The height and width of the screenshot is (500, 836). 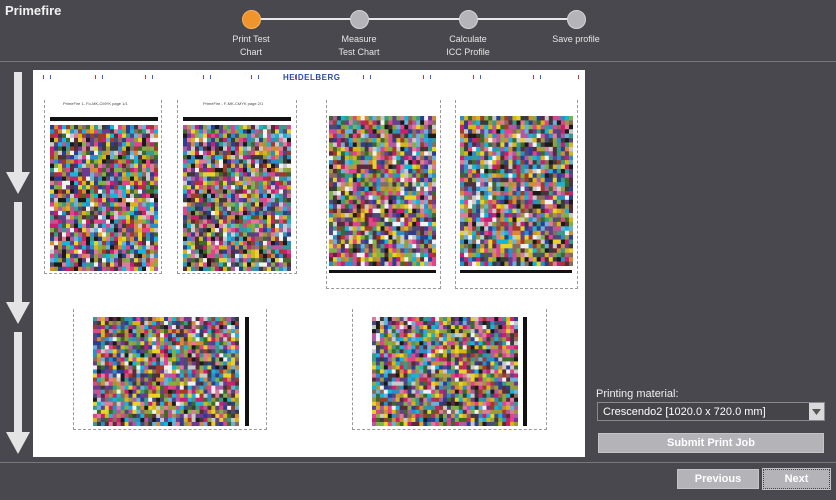 I want to click on feed-direction-arrows, so click(x=18, y=264).